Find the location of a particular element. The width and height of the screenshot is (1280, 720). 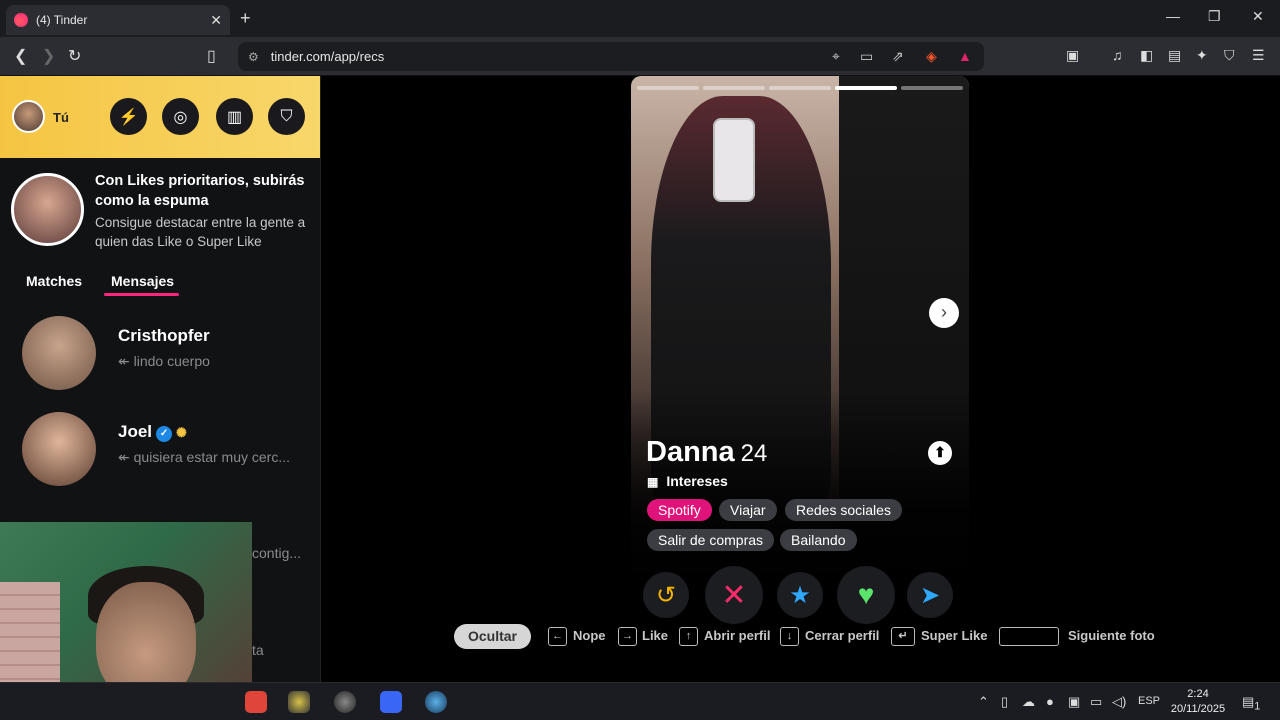

obs-taskbar-icon is located at coordinates (345, 702).